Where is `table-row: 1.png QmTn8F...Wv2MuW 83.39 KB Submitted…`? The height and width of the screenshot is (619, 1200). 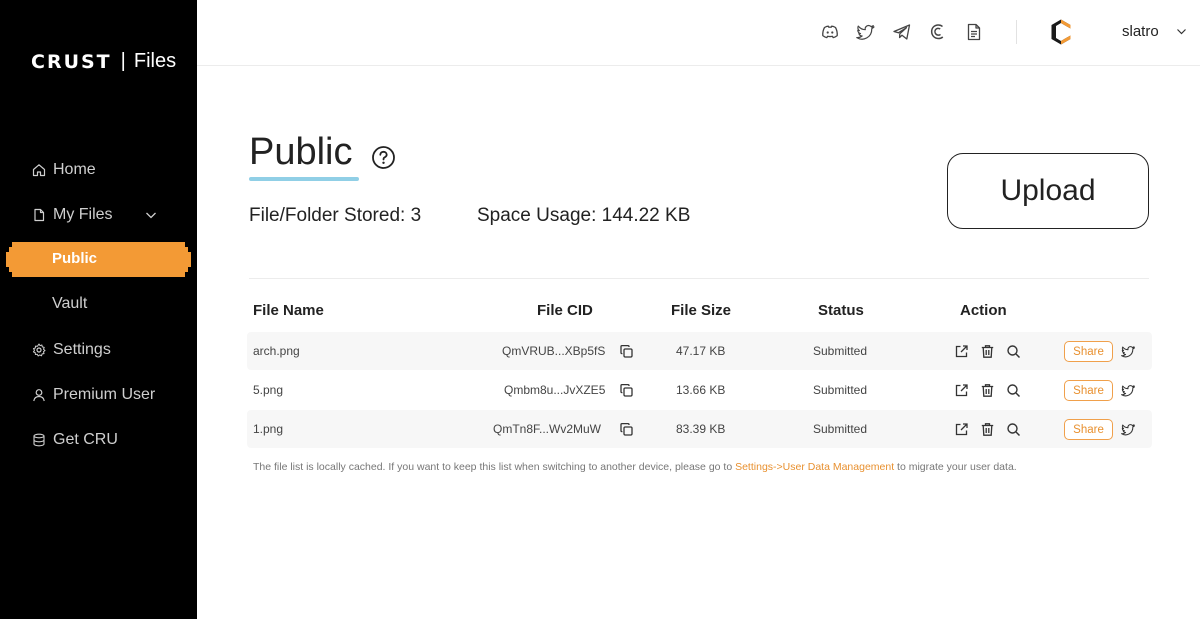 table-row: 1.png QmTn8F...Wv2MuW 83.39 KB Submitted… is located at coordinates (699, 429).